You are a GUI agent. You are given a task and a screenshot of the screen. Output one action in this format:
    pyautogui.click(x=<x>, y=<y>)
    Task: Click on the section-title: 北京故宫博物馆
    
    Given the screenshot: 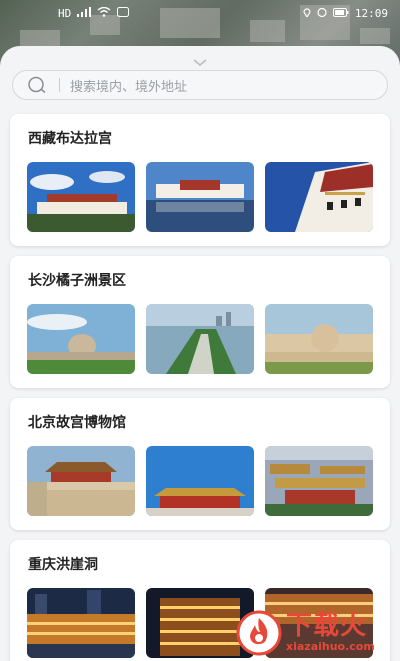 What is the action you would take?
    pyautogui.click(x=77, y=423)
    